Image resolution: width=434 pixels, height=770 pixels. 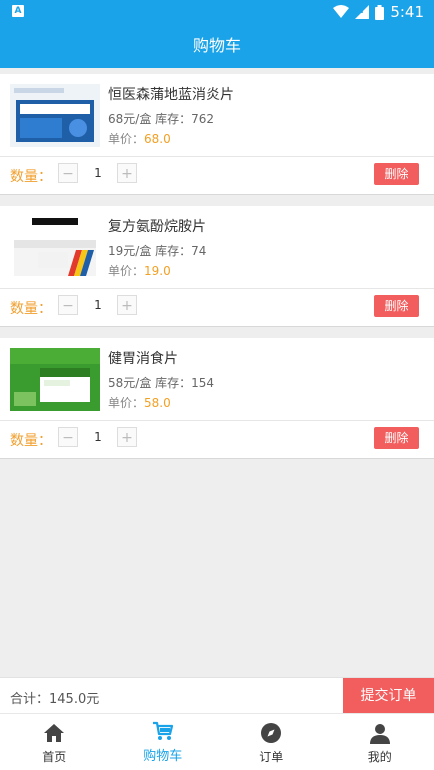 I want to click on signal-icon, so click(x=362, y=12).